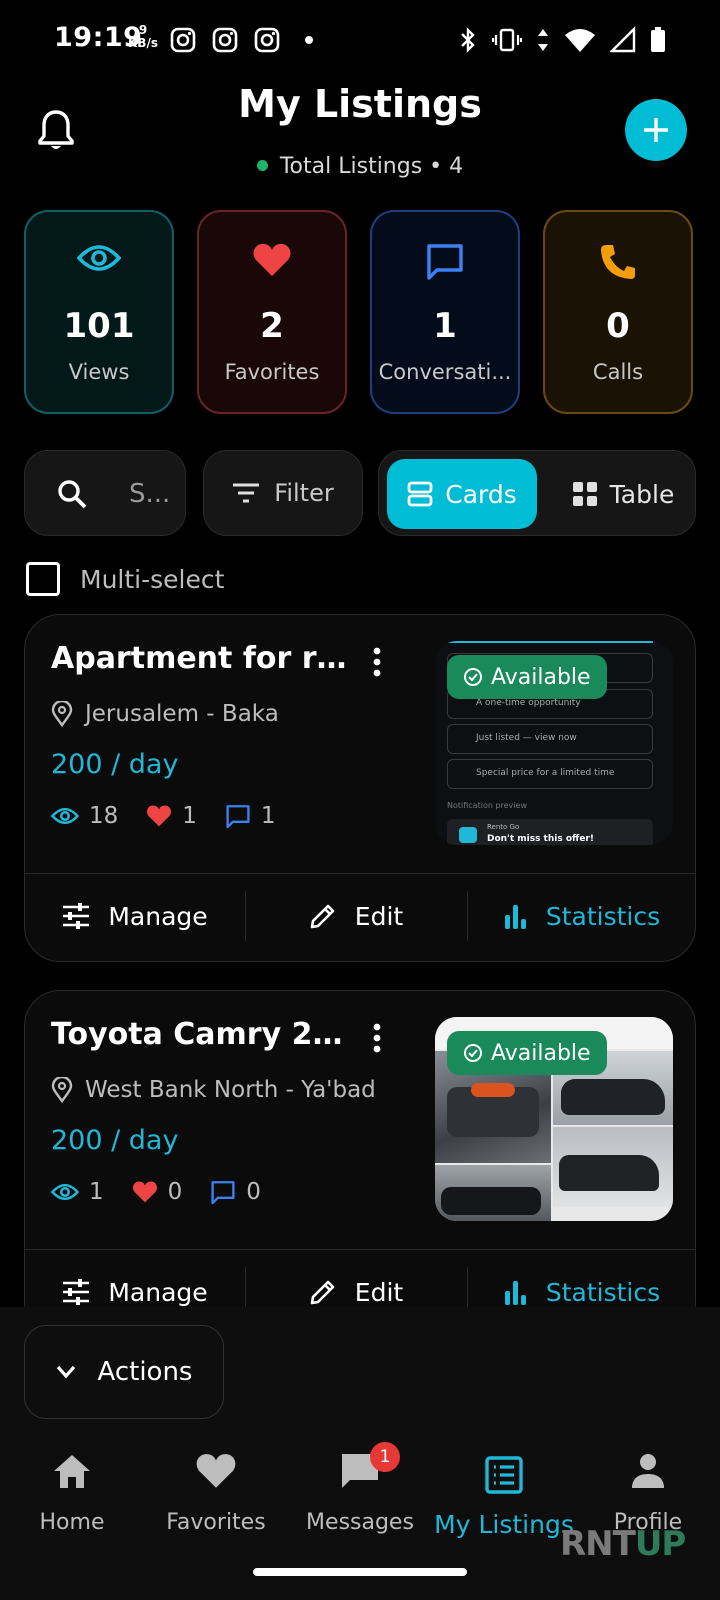  I want to click on plus-icon, so click(656, 130).